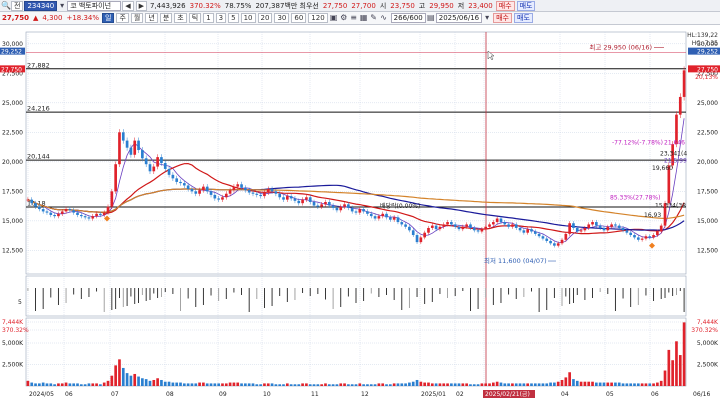 Image resolution: width=720 pixels, height=404 pixels. Describe the element at coordinates (515, 260) in the screenshot. I see `low-annotation: 최저 11,600 (04/07)` at that location.